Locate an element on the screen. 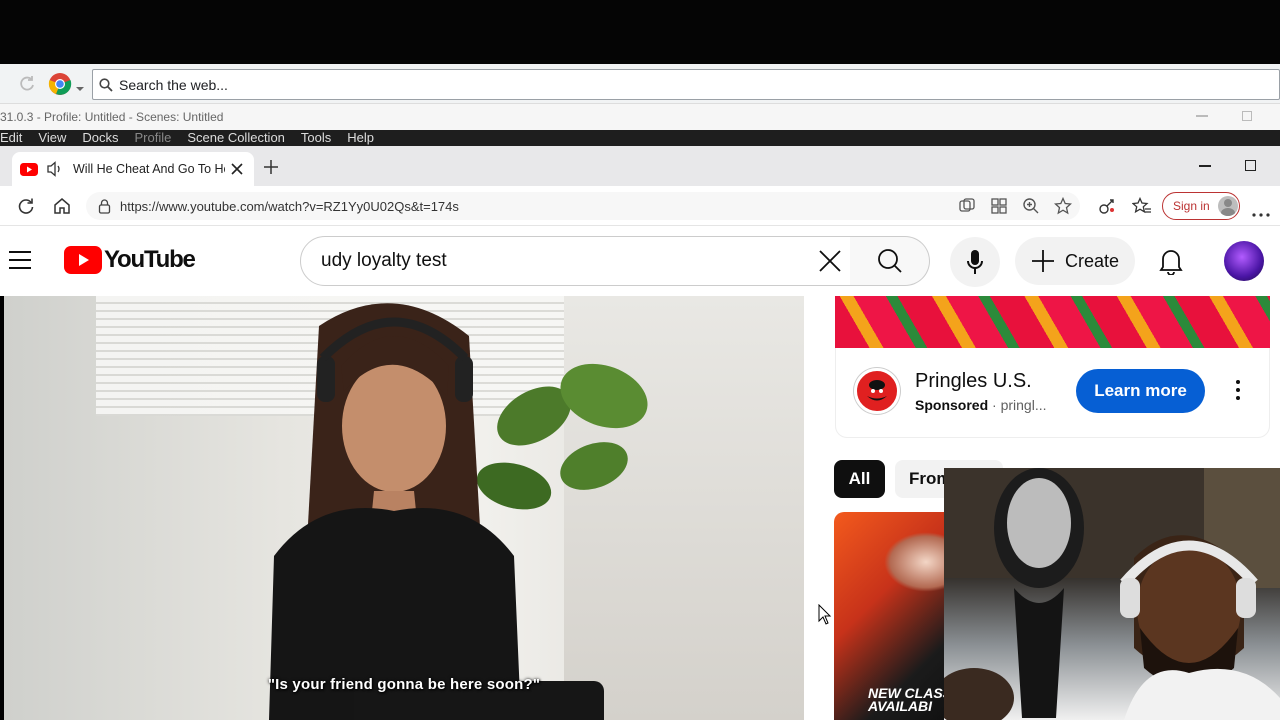  speaker-icon is located at coordinates (55, 169).